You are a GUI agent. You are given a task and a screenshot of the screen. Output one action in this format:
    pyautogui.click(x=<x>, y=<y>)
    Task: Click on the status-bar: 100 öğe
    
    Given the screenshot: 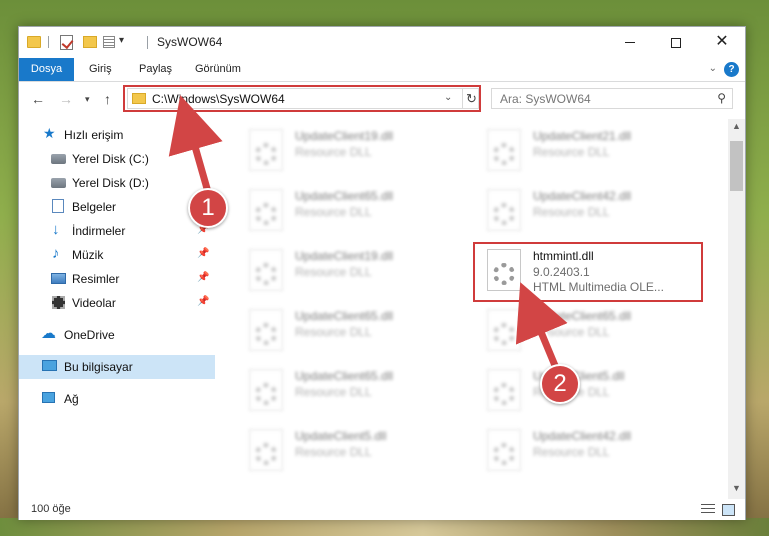 What is the action you would take?
    pyautogui.click(x=382, y=510)
    